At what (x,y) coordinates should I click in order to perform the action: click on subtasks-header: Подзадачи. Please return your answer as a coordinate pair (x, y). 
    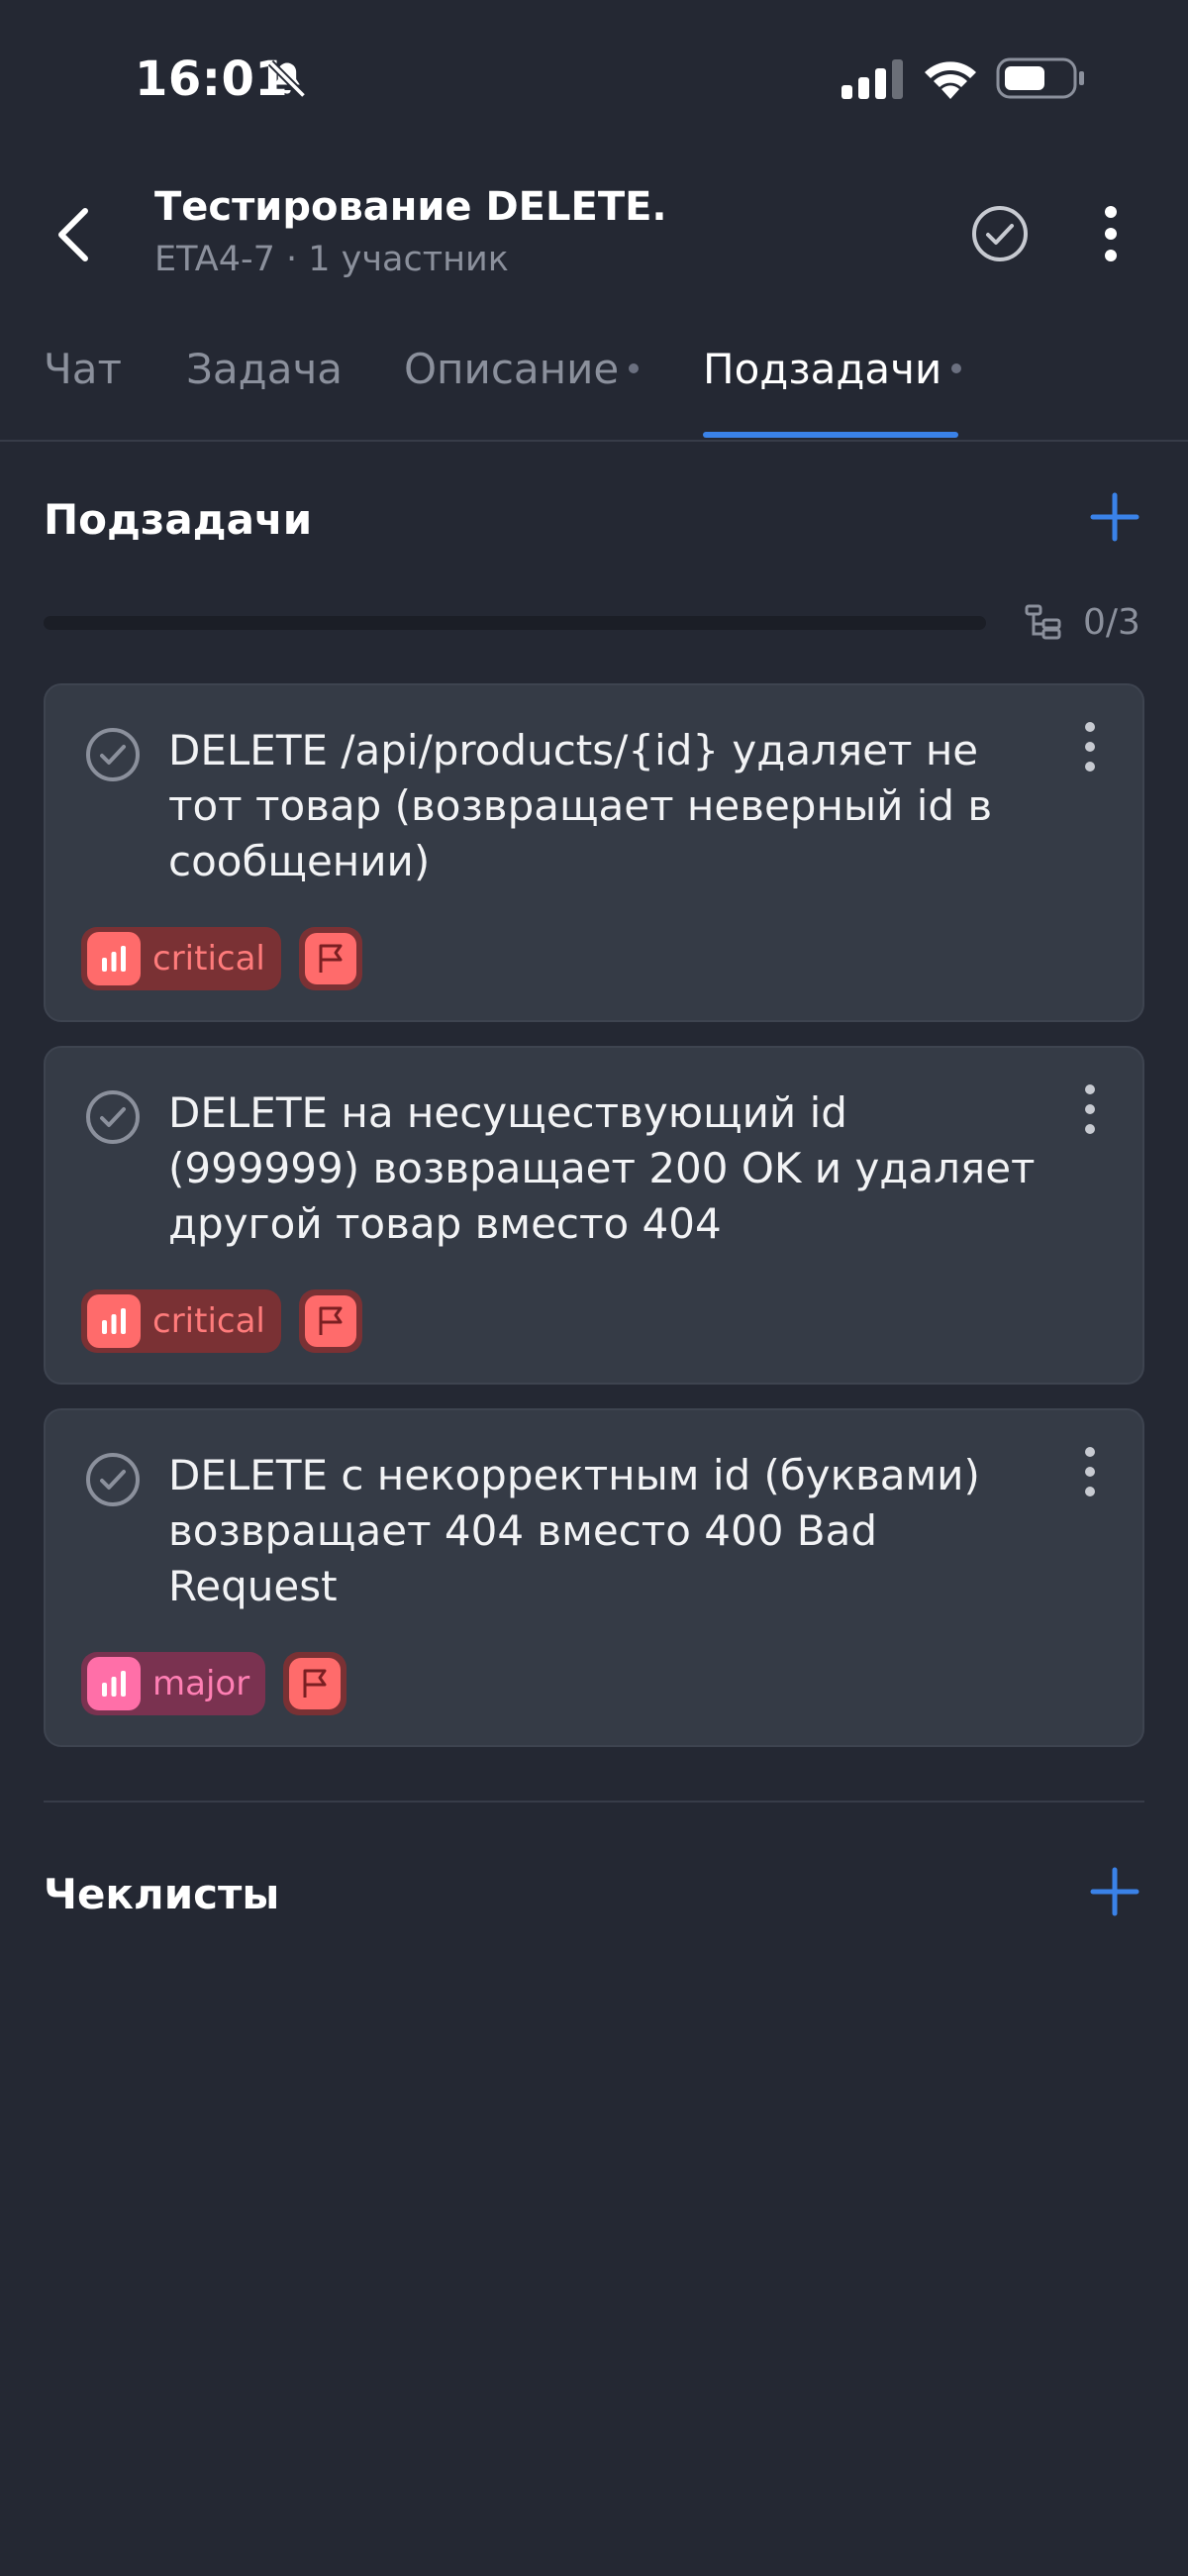
    Looking at the image, I should click on (594, 518).